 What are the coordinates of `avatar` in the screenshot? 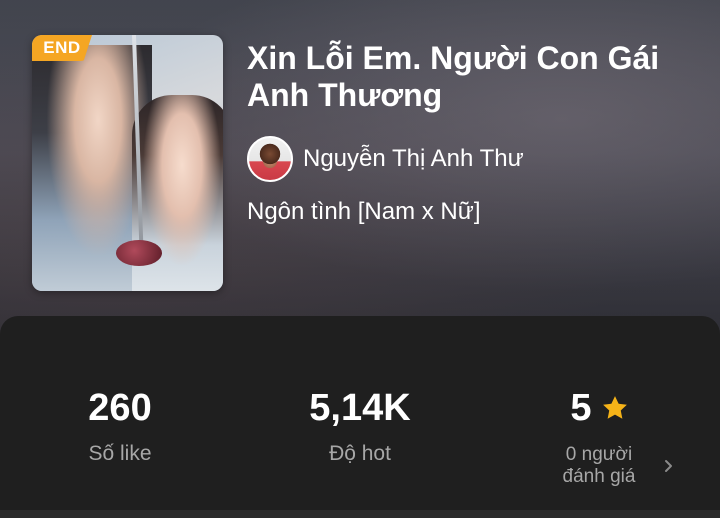 It's located at (270, 159).